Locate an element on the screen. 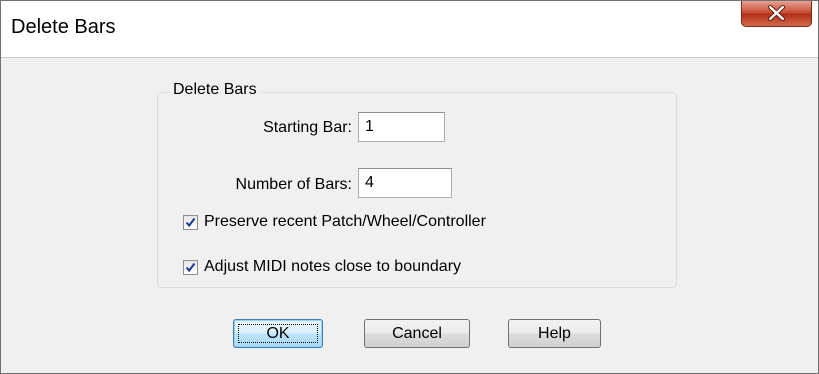 This screenshot has height=374, width=819. adjust-checkbox-label: Adjust MIDI notes close to boundary is located at coordinates (333, 266).